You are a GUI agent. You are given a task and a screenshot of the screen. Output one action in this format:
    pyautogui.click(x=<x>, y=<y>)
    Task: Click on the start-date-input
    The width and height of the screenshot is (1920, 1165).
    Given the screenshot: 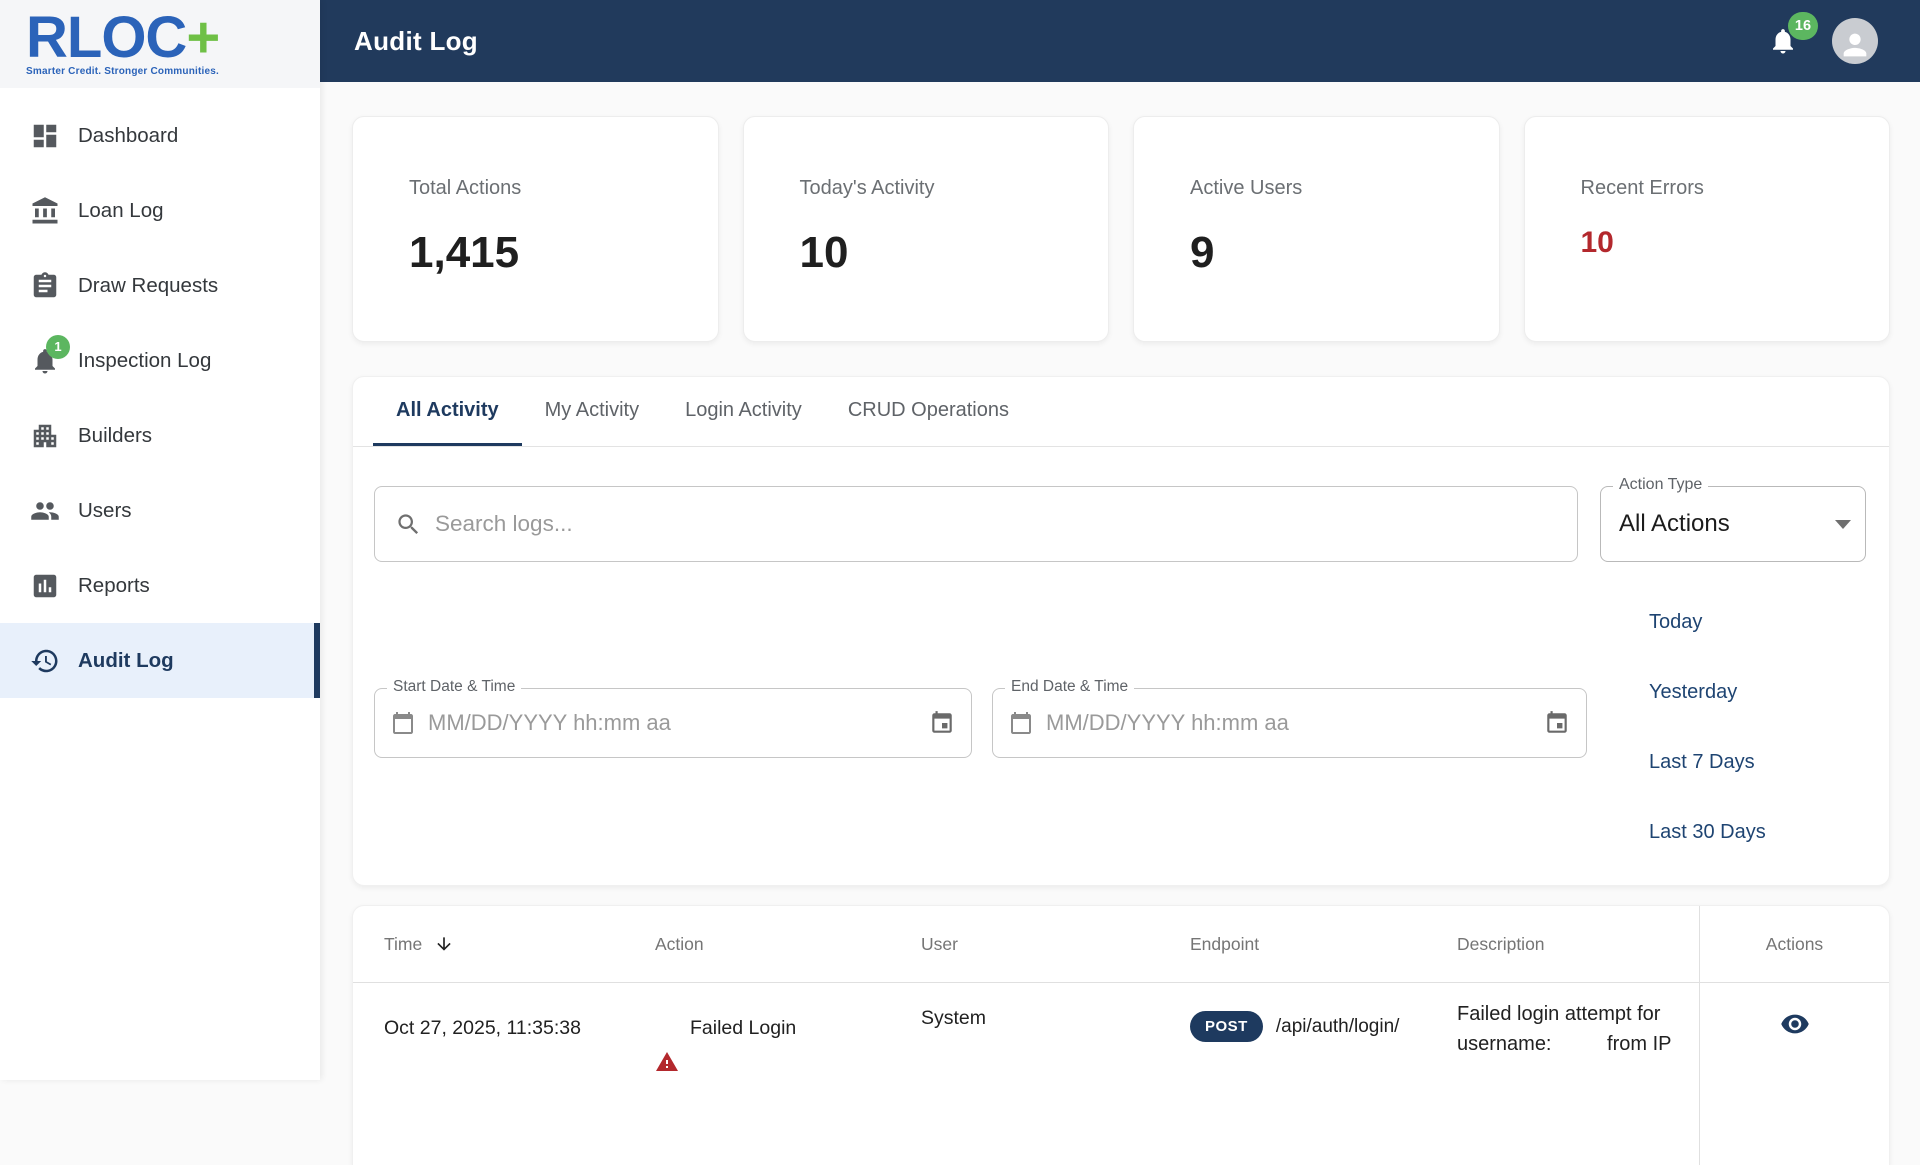 What is the action you would take?
    pyautogui.click(x=588, y=723)
    